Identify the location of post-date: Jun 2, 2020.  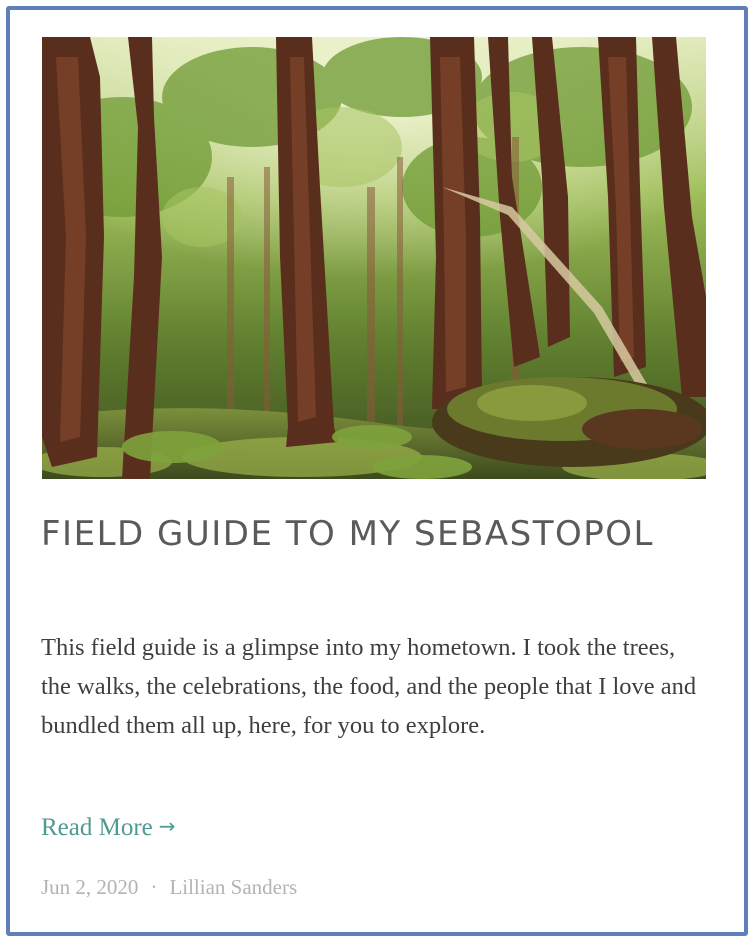
(90, 887).